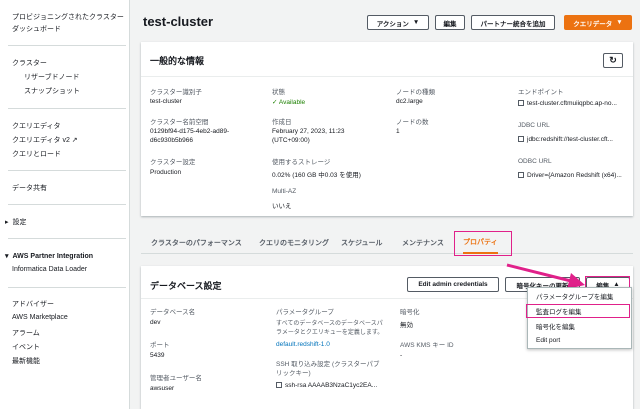  Describe the element at coordinates (294, 243) in the screenshot. I see `tab-query-monitoring: クエリのモニタリング` at that location.